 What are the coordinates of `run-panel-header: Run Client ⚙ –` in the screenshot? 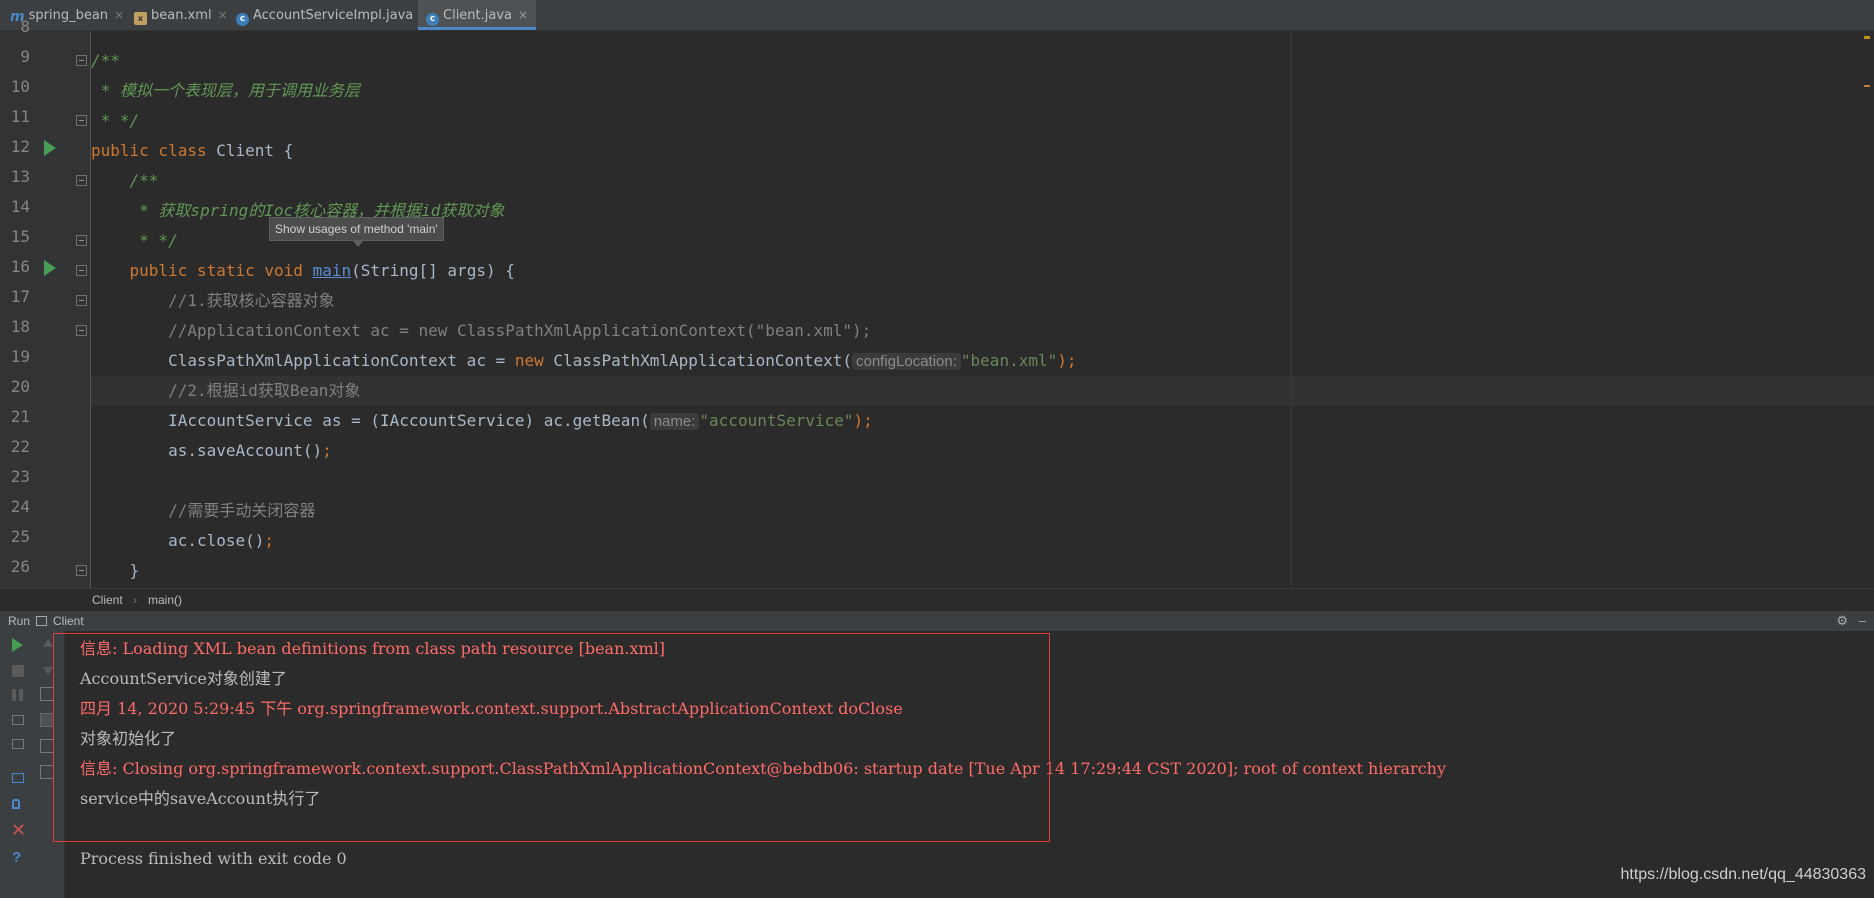 It's located at (937, 621).